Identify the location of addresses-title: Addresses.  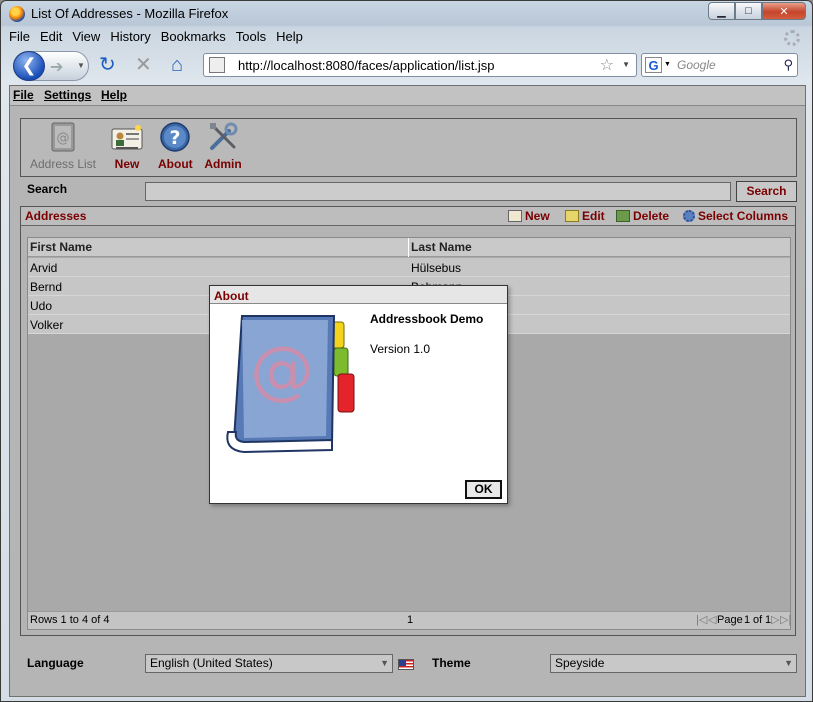
(56, 216).